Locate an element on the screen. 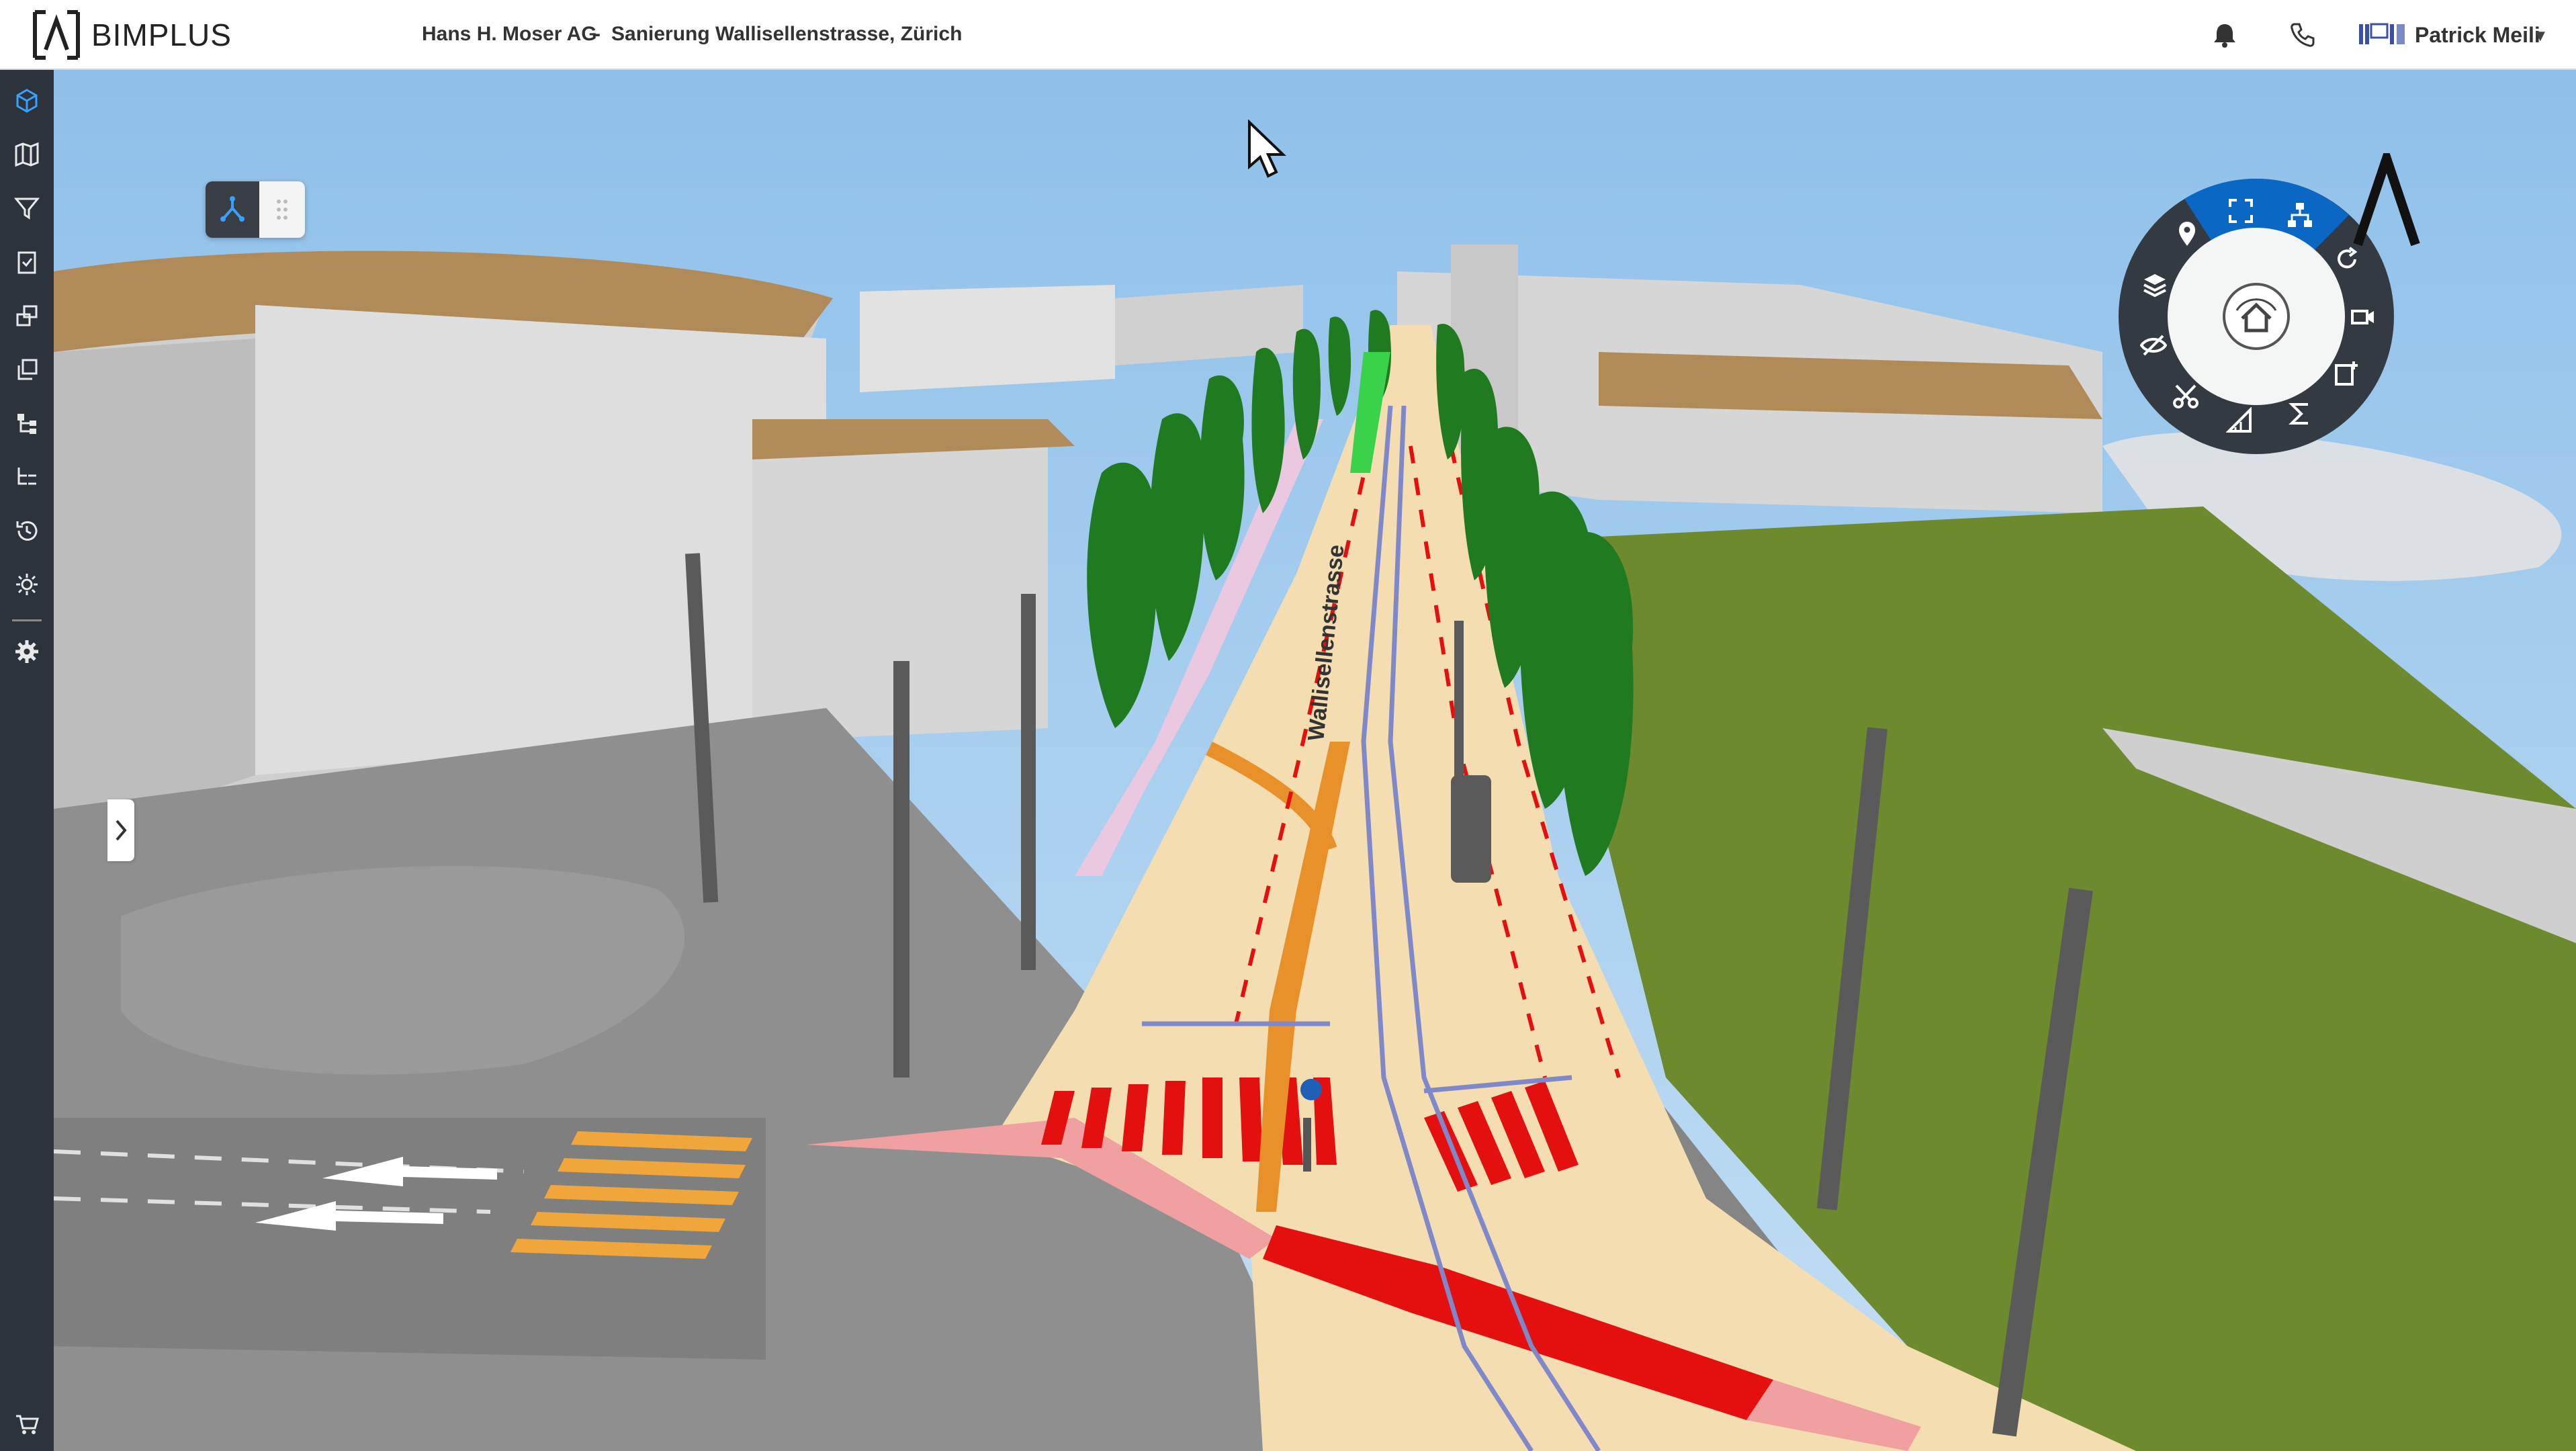  view-mode-3d-button is located at coordinates (233, 209).